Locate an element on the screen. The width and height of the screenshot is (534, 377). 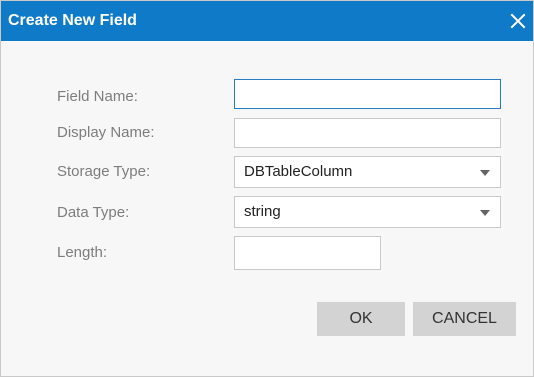
storage-type-select: DBTableColumn is located at coordinates (367, 172).